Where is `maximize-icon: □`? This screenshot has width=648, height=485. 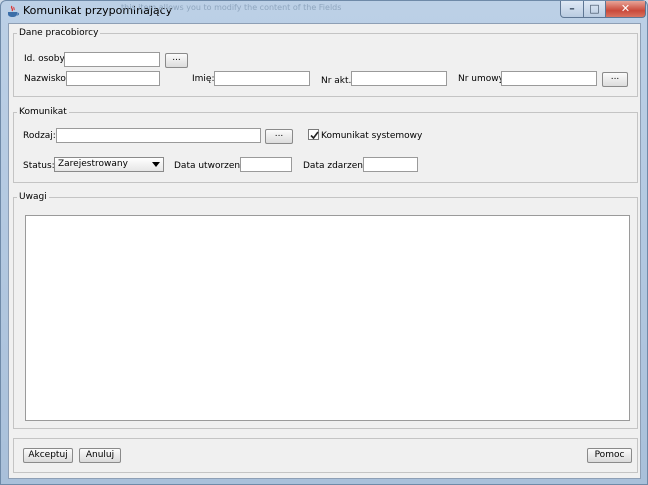
maximize-icon: □ is located at coordinates (594, 8).